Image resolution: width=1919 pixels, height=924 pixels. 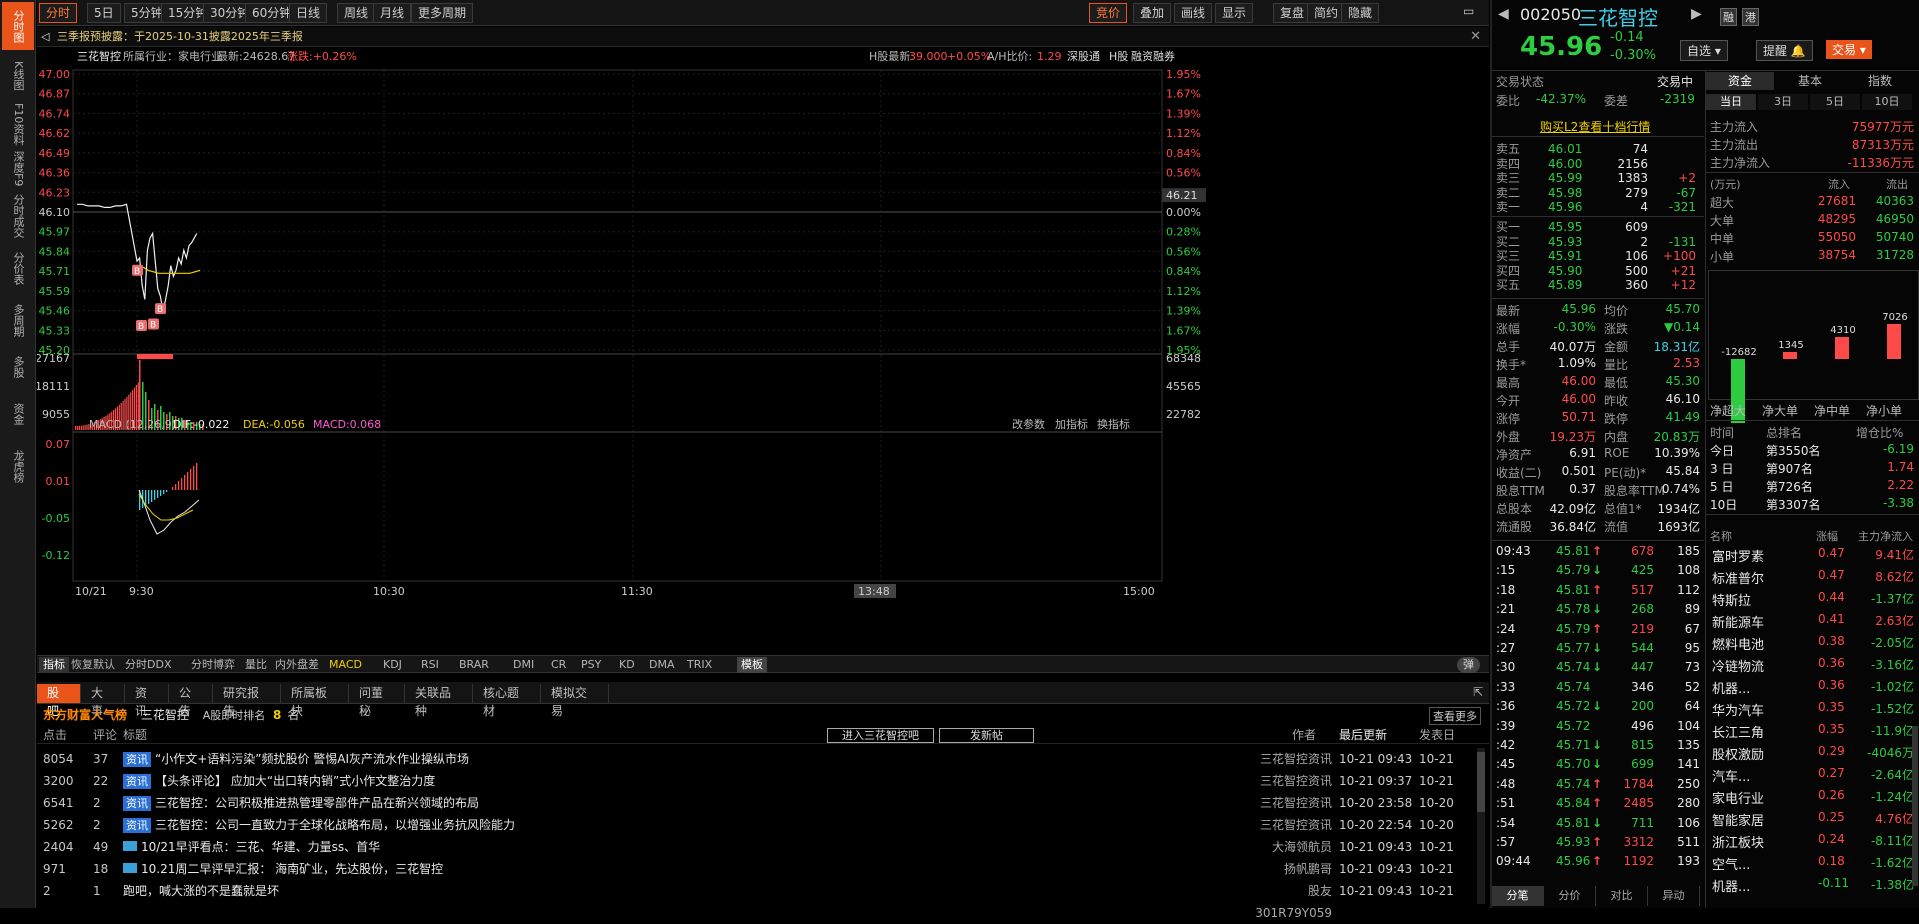 What do you see at coordinates (1153, 57) in the screenshot?
I see `link-margin: 融资融券` at bounding box center [1153, 57].